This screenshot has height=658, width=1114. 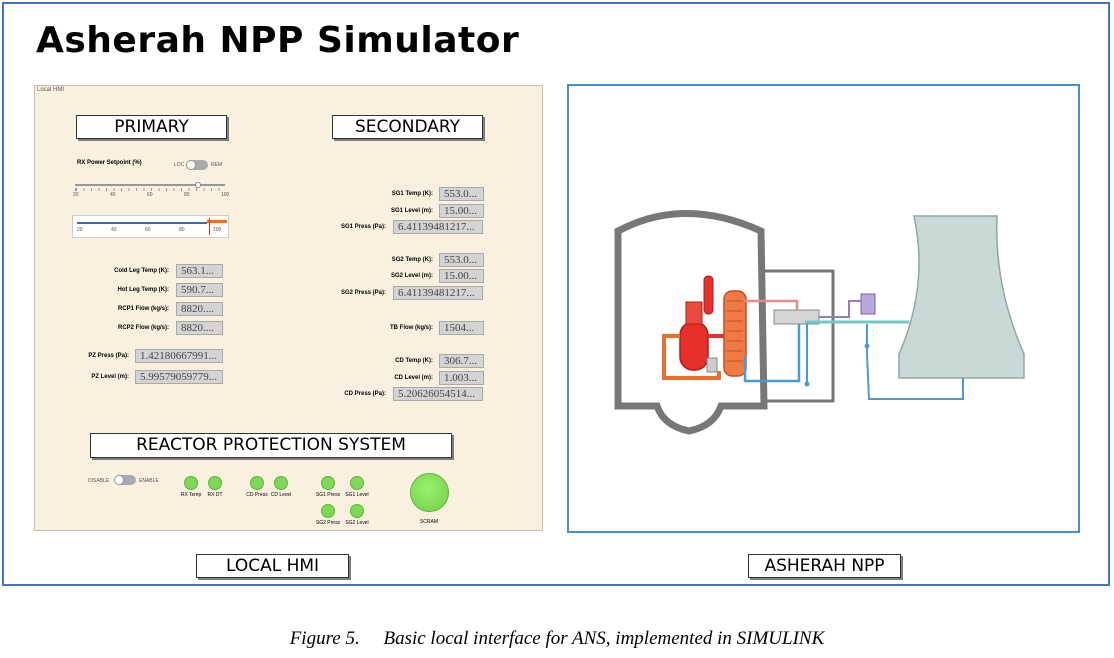 What do you see at coordinates (143, 328) in the screenshot?
I see `primary-field-label: RCP2 Flow (kg/s):` at bounding box center [143, 328].